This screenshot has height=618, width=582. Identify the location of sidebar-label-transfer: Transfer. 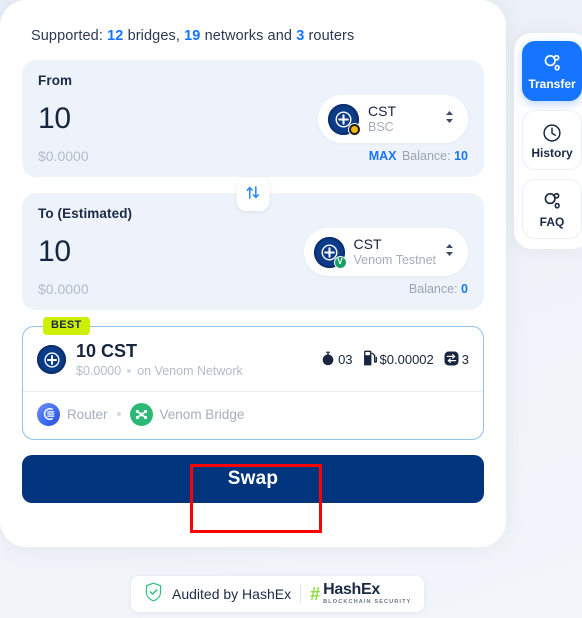
(552, 84).